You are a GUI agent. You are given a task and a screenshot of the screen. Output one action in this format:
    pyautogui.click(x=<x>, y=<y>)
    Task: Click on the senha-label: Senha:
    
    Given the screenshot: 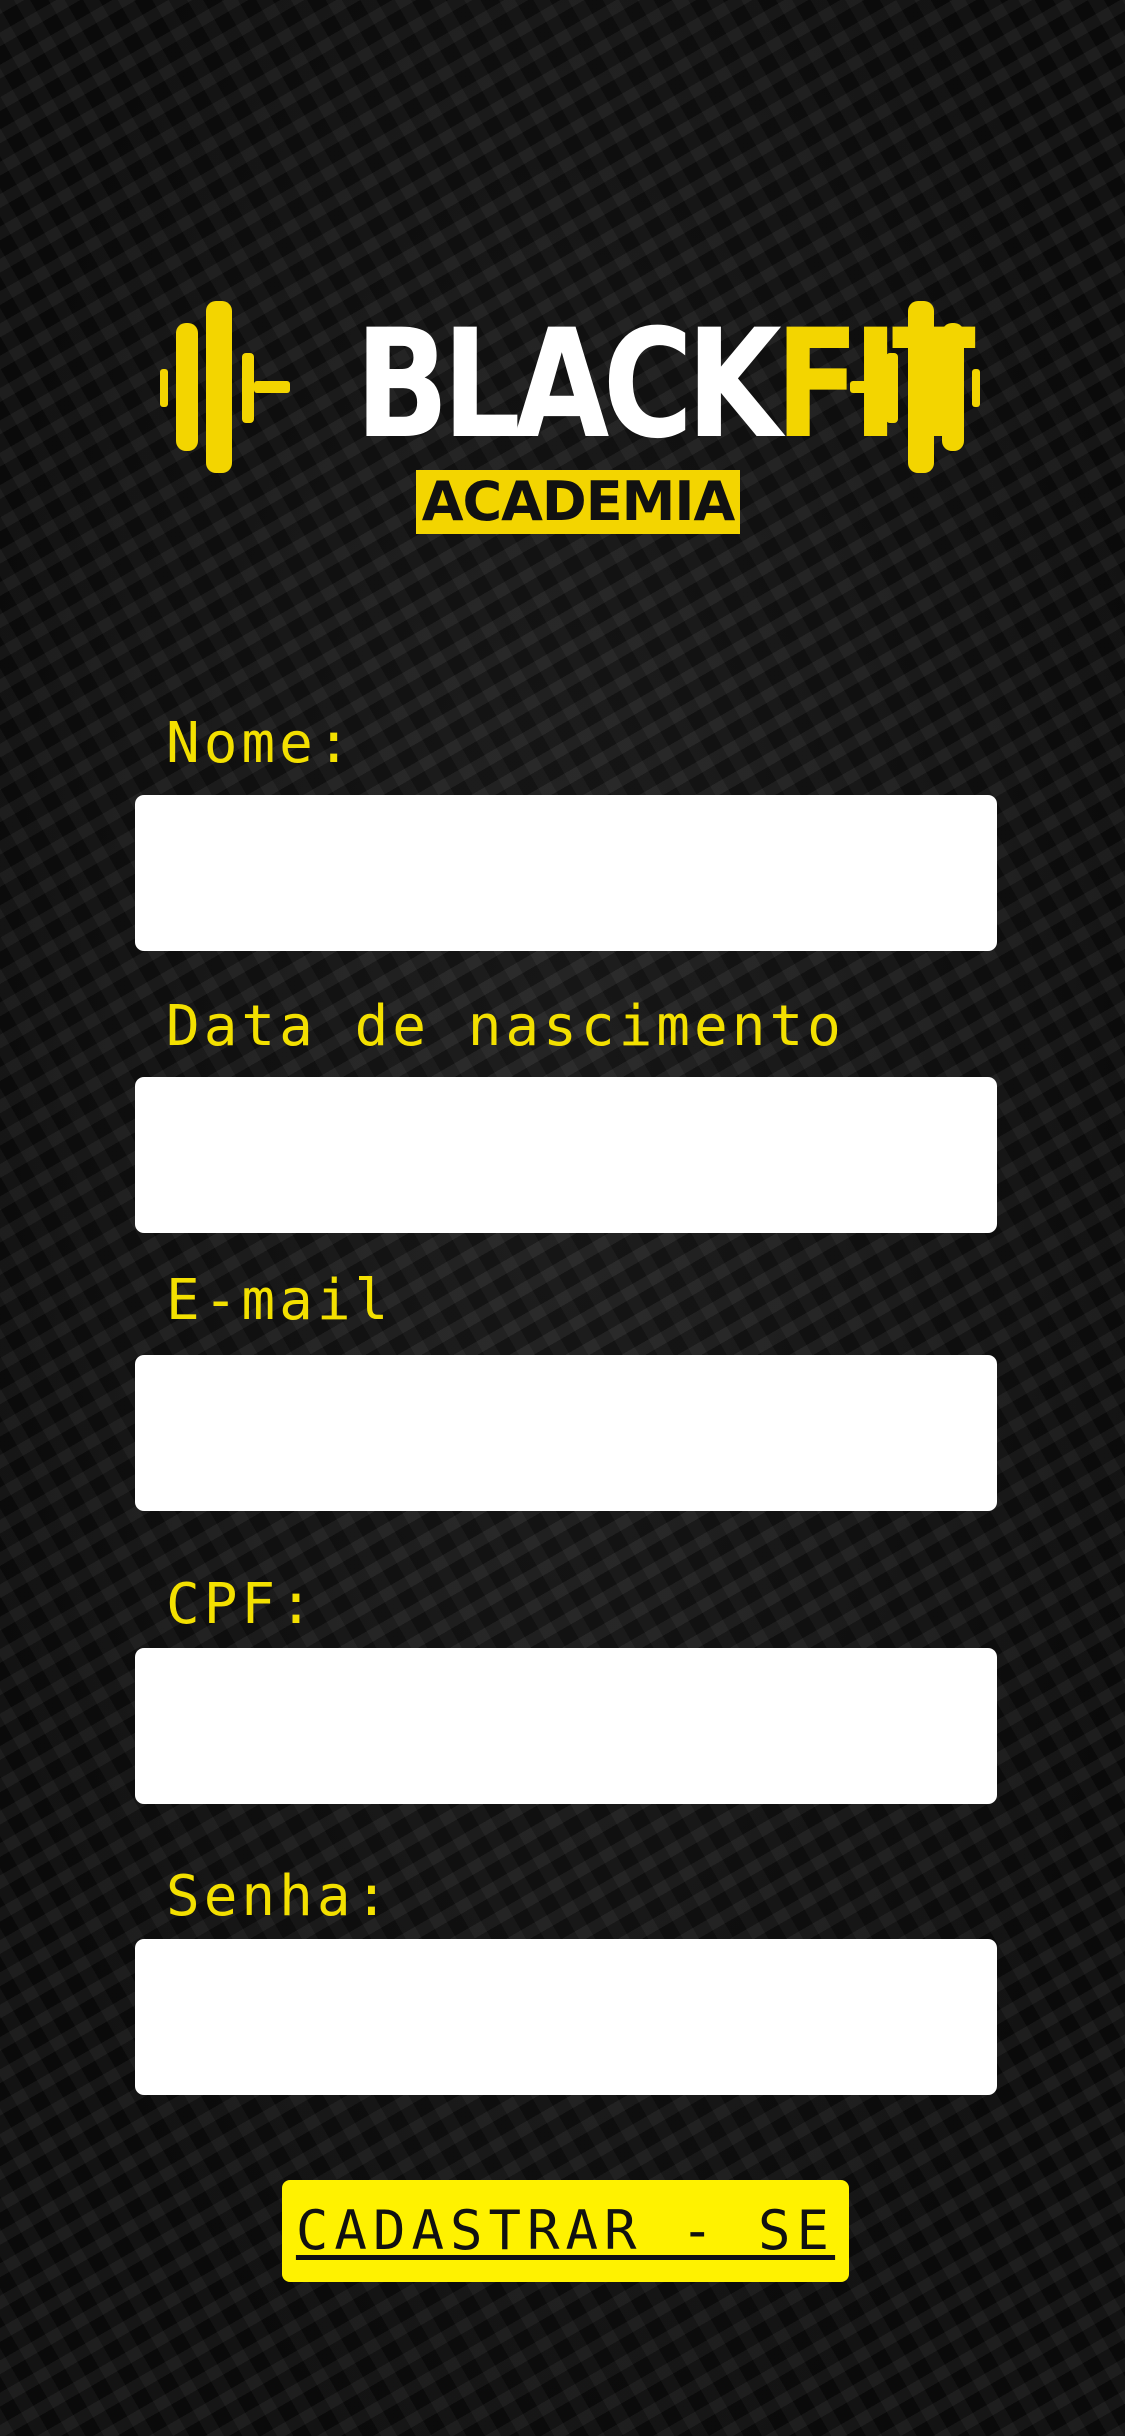 What is the action you would take?
    pyautogui.click(x=279, y=1896)
    